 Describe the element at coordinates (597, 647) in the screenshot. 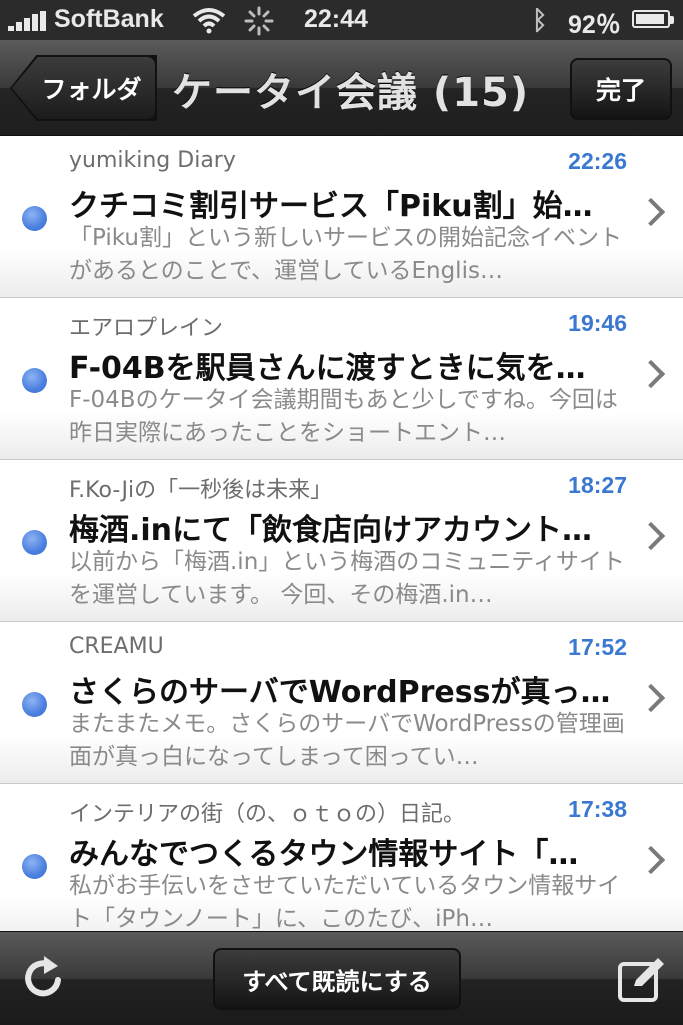

I see `item-time: 17:52` at that location.